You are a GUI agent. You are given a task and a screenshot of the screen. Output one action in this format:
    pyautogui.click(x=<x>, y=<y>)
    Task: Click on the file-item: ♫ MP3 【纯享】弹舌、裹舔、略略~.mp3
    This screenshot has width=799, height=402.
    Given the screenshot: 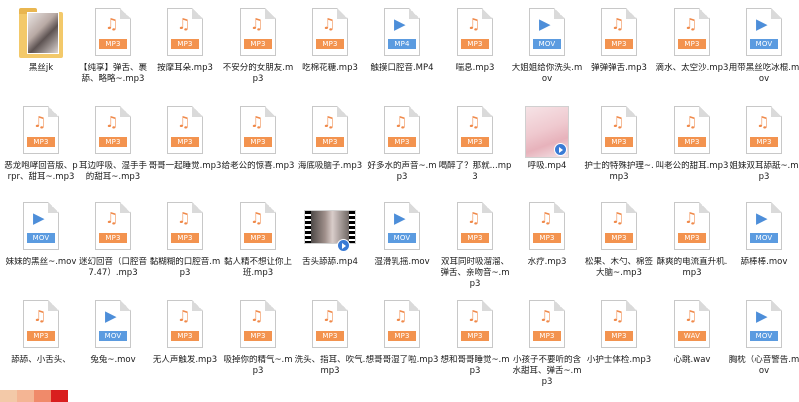 What is the action you would take?
    pyautogui.click(x=113, y=51)
    